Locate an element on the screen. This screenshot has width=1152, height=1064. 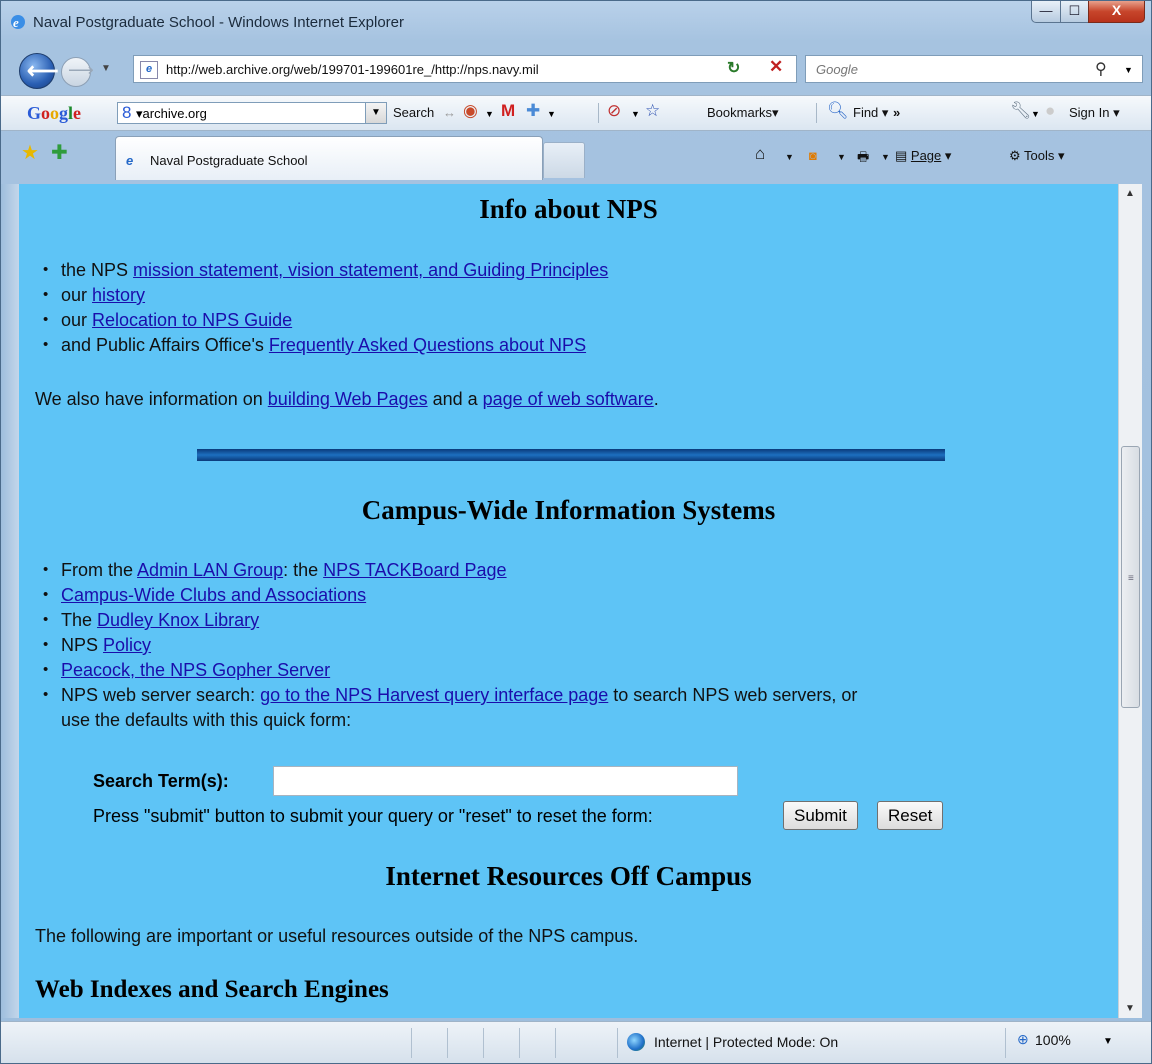
ie-logo-icon: e is located at coordinates (18, 22).